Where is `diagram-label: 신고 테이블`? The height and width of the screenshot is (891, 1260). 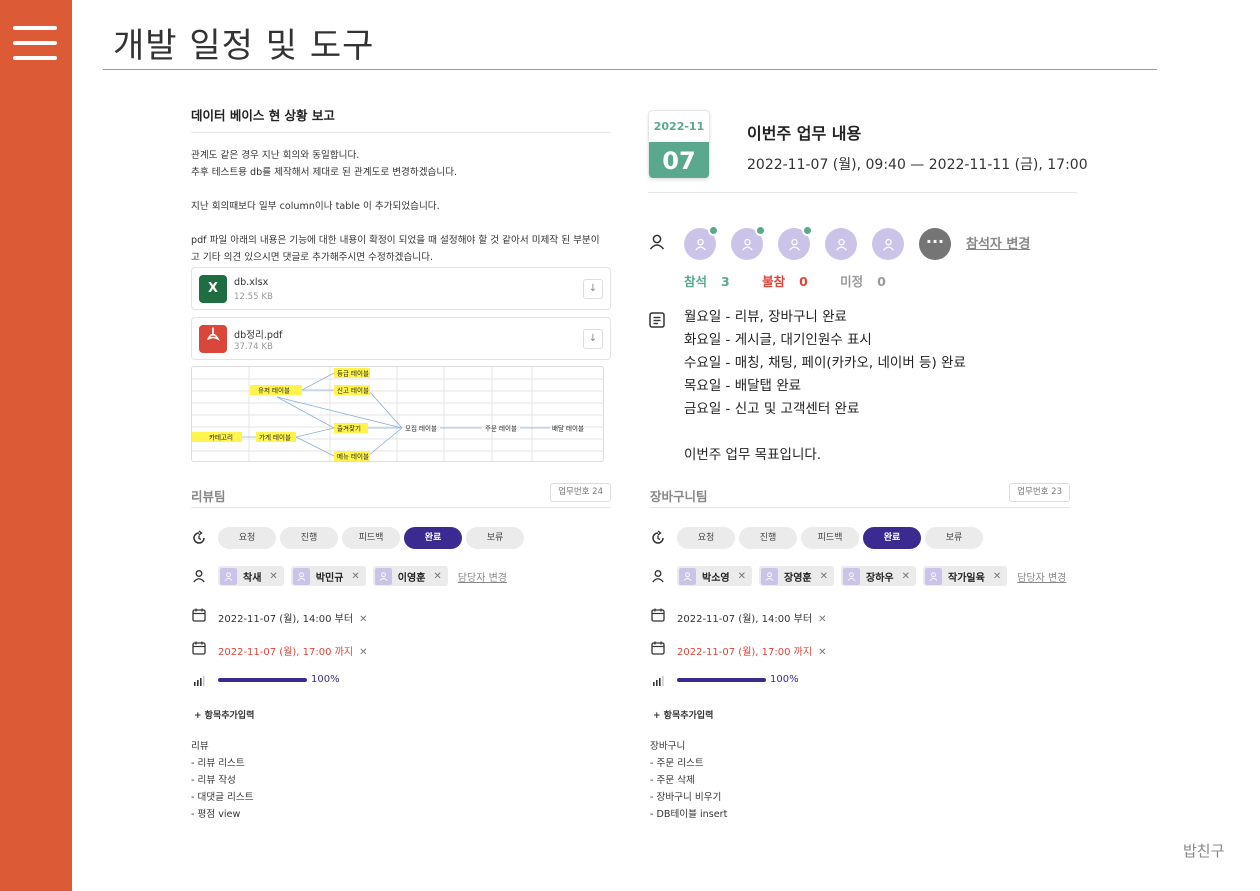 diagram-label: 신고 테이블 is located at coordinates (353, 390).